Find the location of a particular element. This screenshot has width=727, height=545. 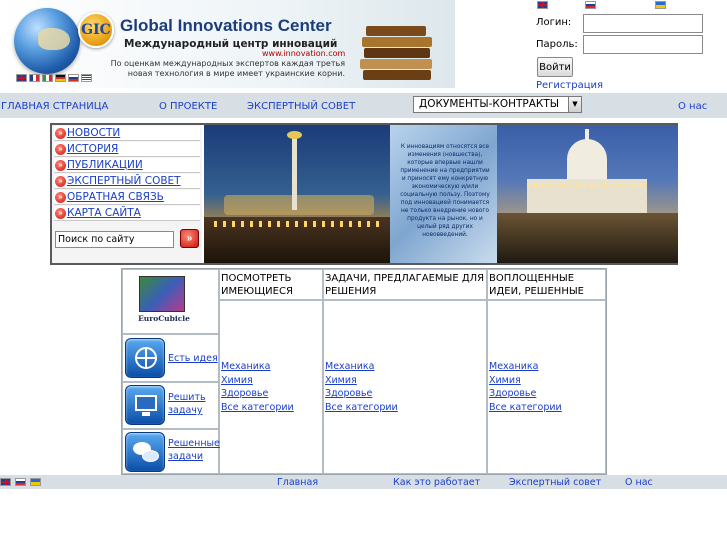

language-flags is located at coordinates (55, 78).